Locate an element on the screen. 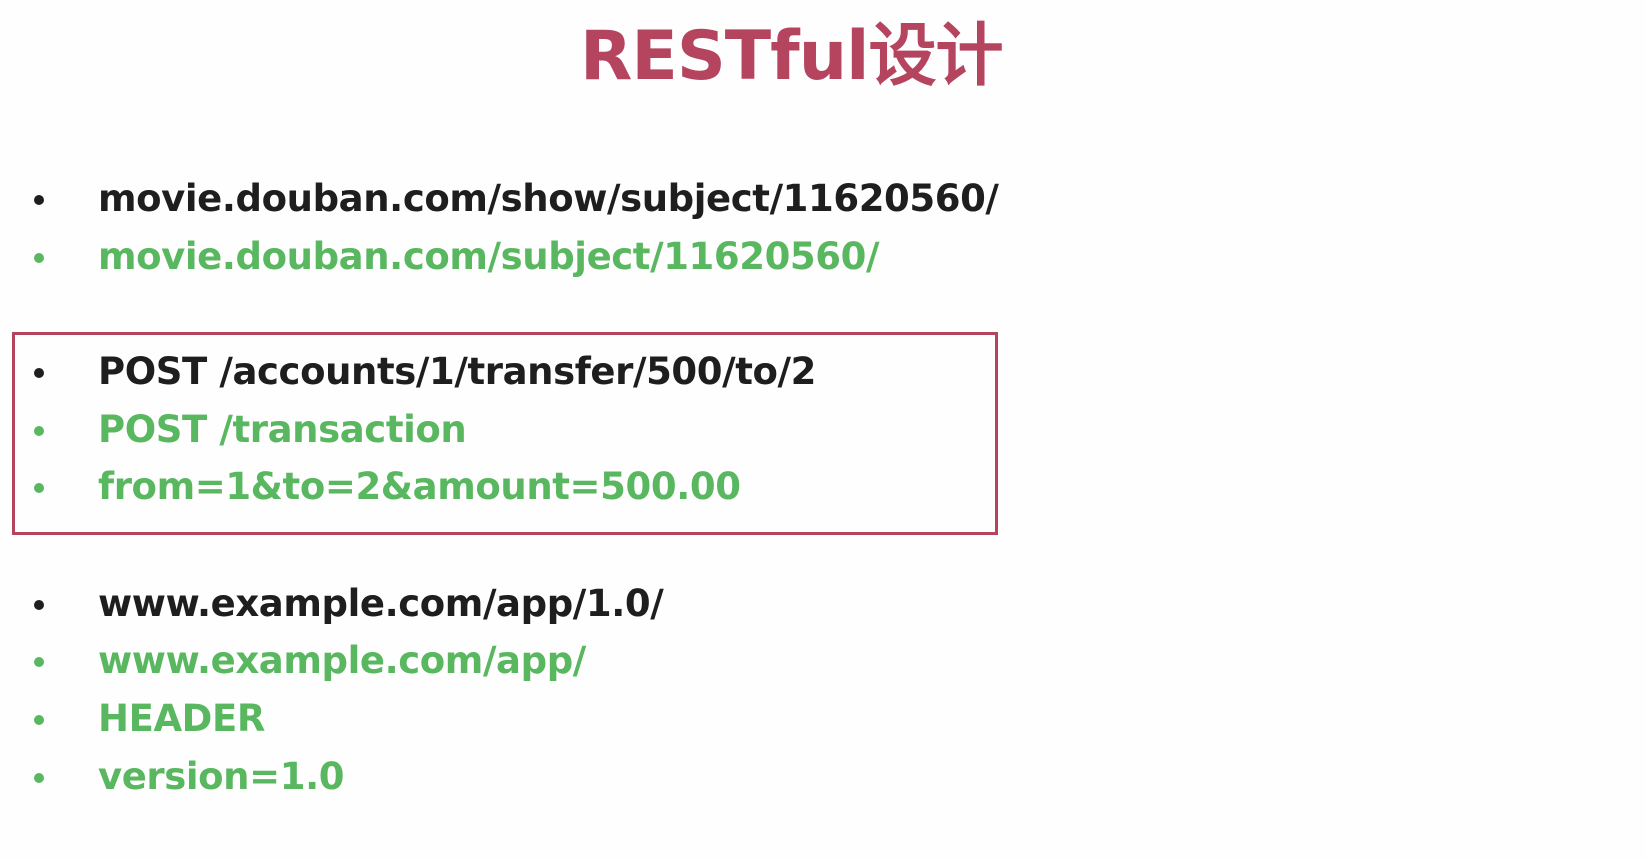 Image resolution: width=1646 pixels, height=860 pixels. bullet-text: www.example.com/app/ is located at coordinates (342, 660).